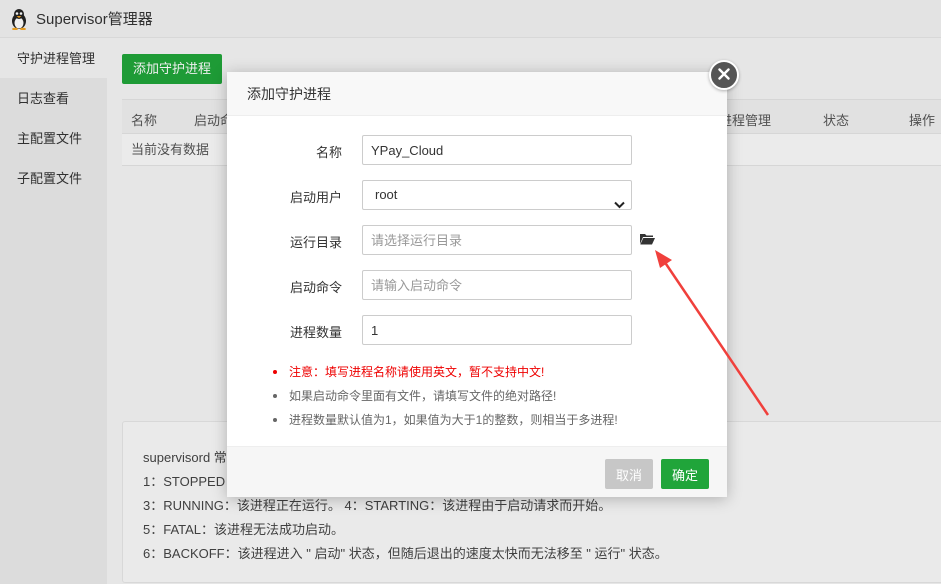 This screenshot has width=941, height=584. I want to click on cmd-row: 启动命令, so click(477, 285).